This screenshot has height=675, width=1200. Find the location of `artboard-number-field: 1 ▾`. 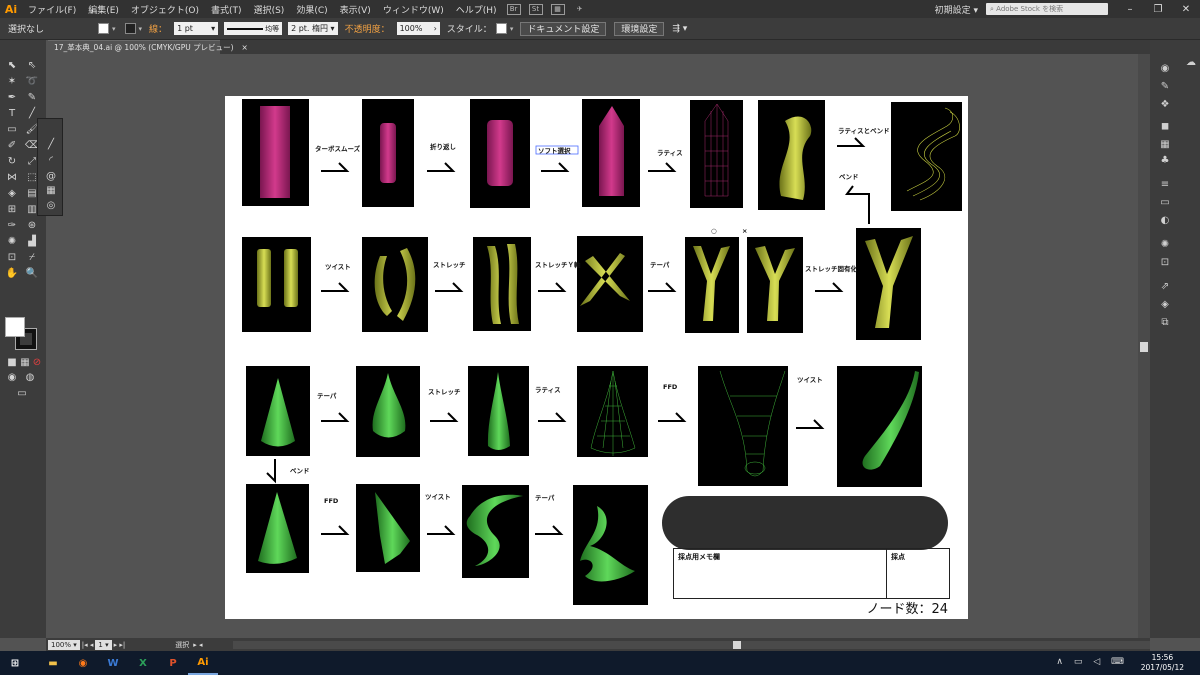

artboard-number-field: 1 ▾ is located at coordinates (103, 644).